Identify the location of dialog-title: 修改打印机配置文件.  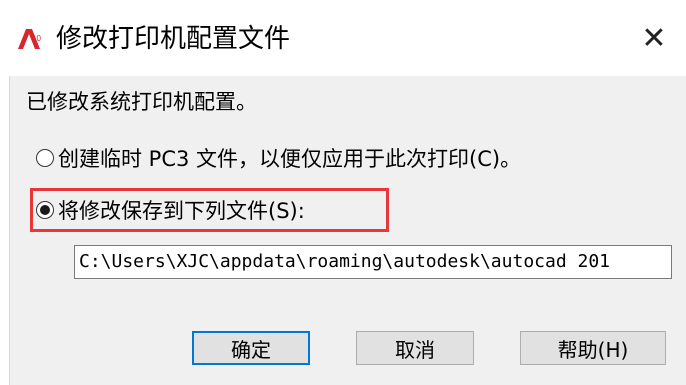
(173, 39).